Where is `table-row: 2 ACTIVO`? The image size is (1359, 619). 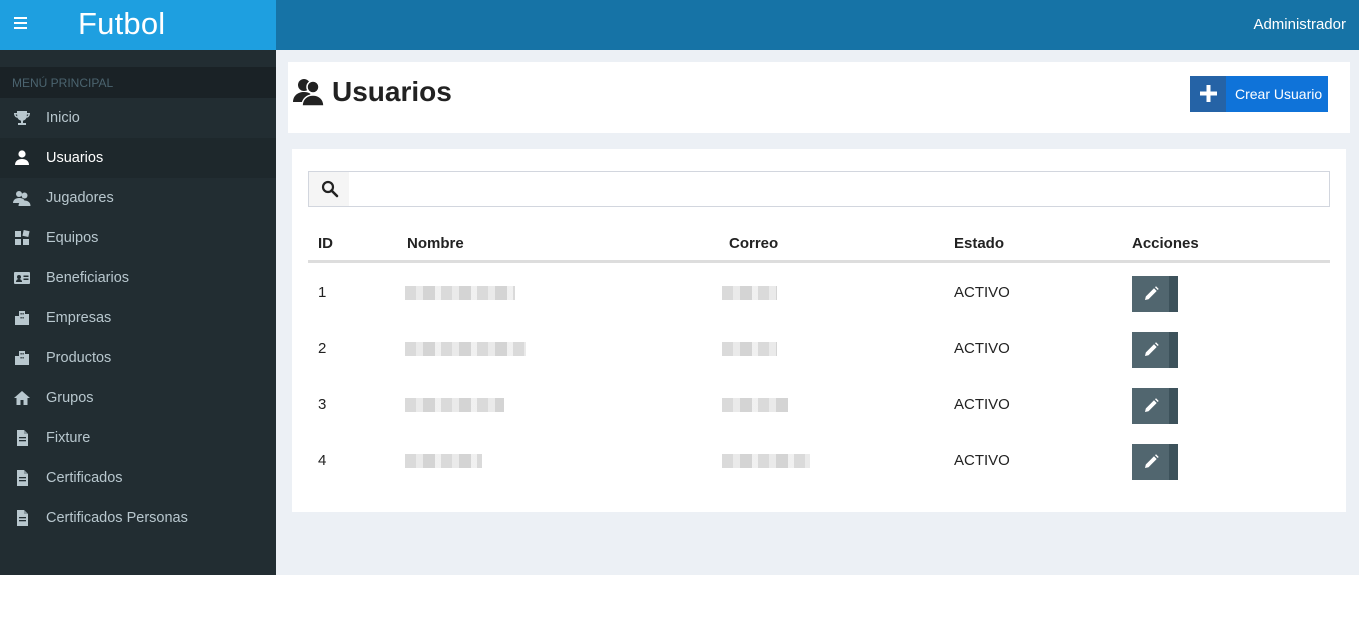
table-row: 2 ACTIVO is located at coordinates (819, 350).